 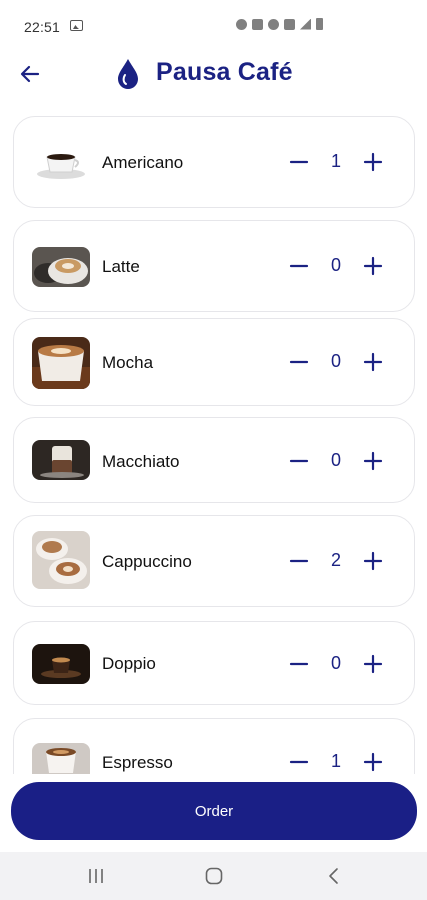 What do you see at coordinates (241, 24) in the screenshot?
I see `alarm-icon` at bounding box center [241, 24].